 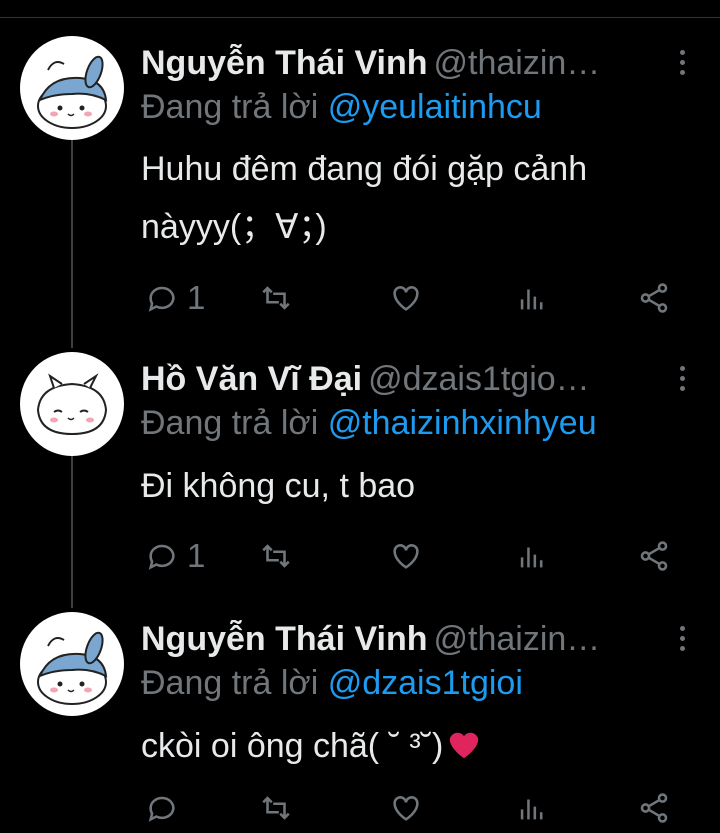 I want to click on replying-to: Đang trả lời @dzais1tgioi, so click(x=332, y=683).